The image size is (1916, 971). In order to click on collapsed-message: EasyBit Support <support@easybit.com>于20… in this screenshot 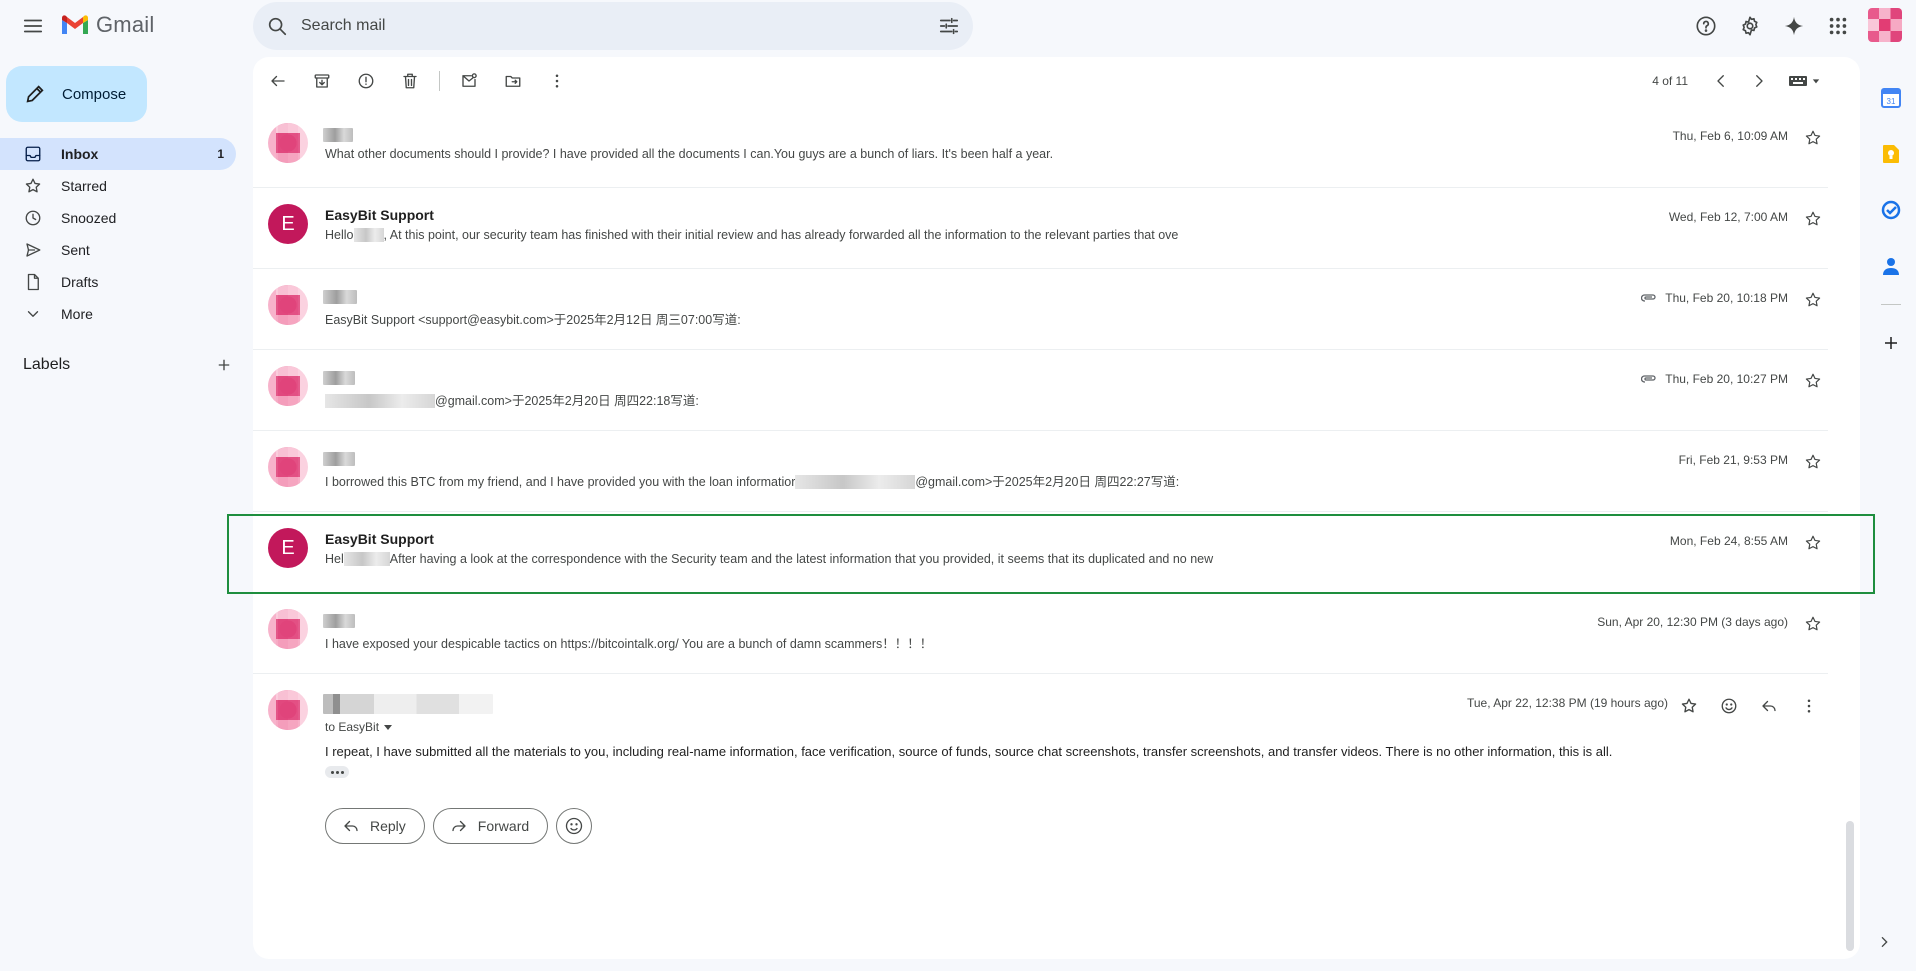, I will do `click(1040, 309)`.